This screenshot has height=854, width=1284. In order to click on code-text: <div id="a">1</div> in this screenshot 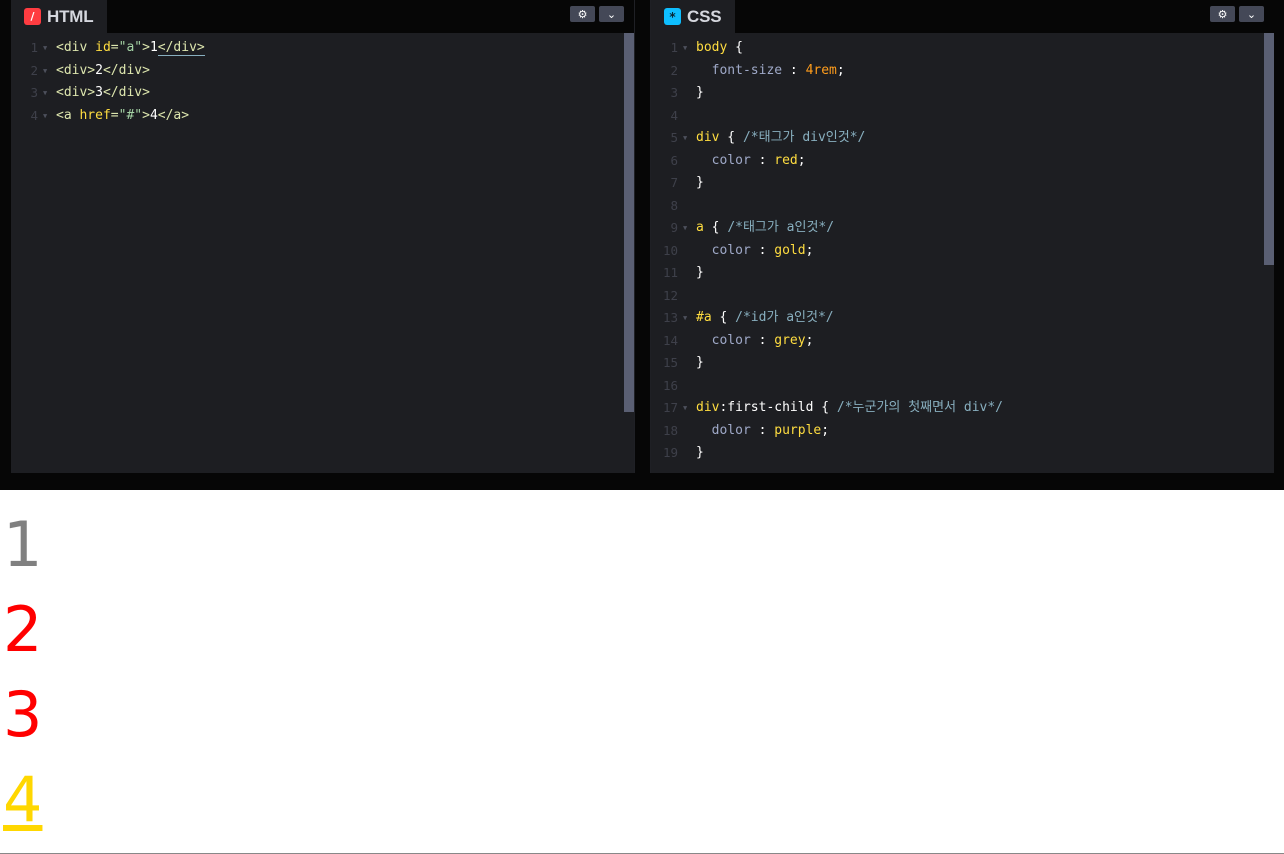, I will do `click(130, 48)`.